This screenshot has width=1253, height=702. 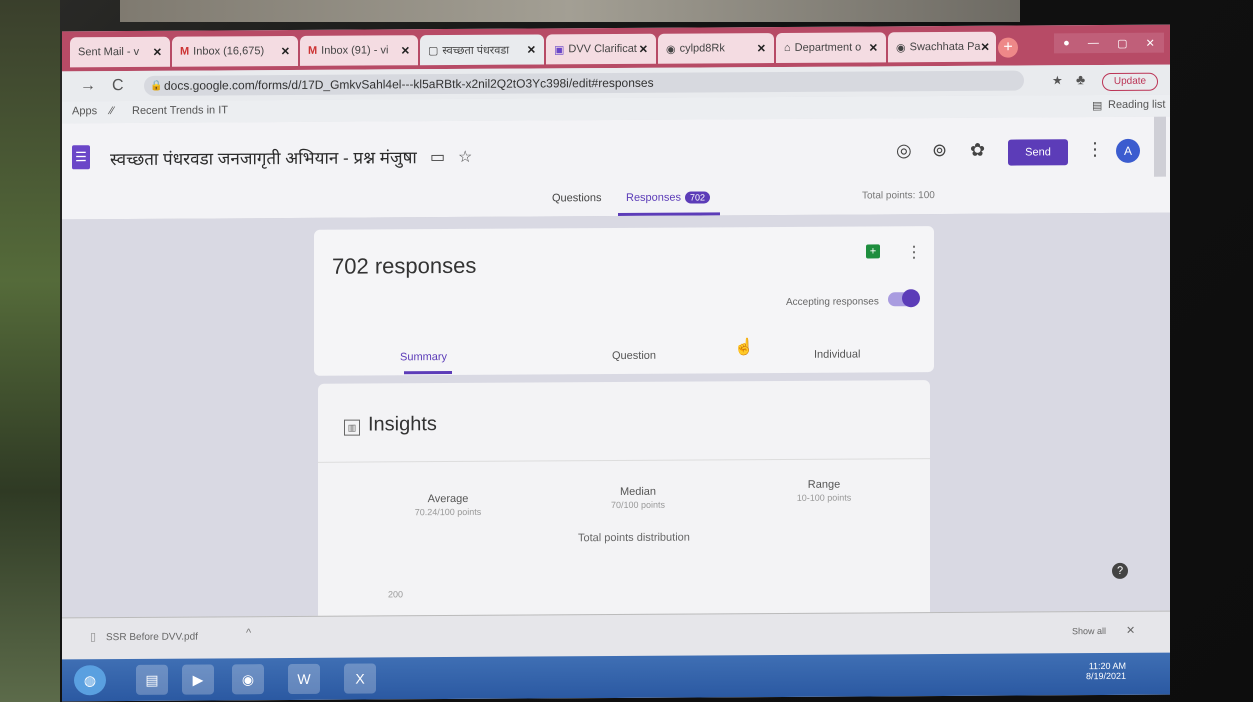 I want to click on reading-list-icon: ▤, so click(x=1097, y=105).